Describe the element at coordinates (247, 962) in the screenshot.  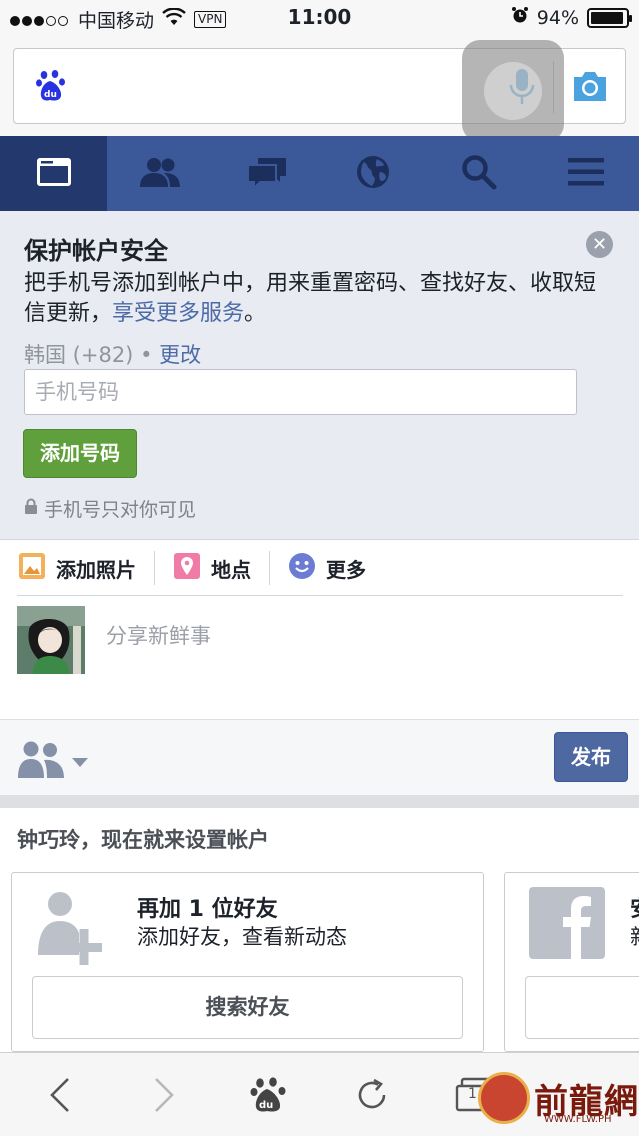
I see `add-friend-card: 再加 1 位好友 添加好友，查看新动态 搜索好友` at that location.